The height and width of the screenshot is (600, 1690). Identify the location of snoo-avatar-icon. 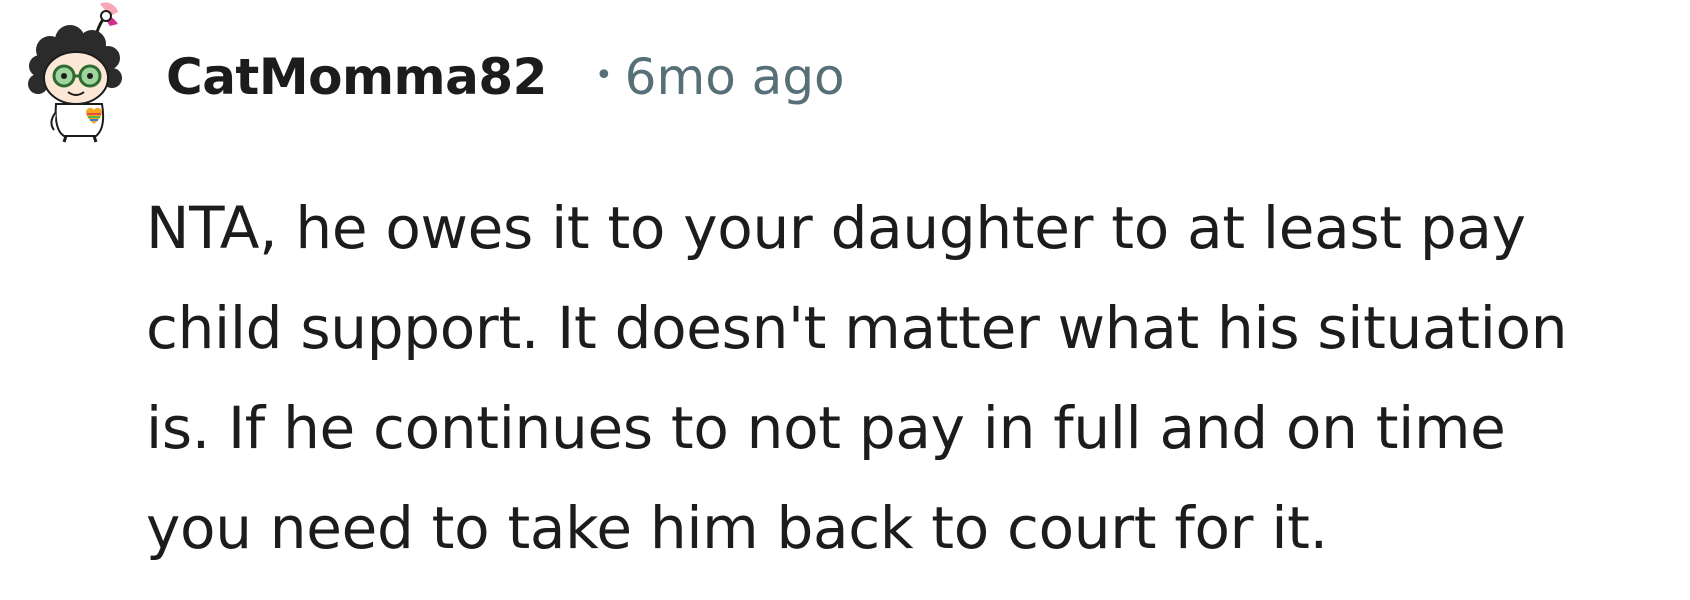
(75, 72).